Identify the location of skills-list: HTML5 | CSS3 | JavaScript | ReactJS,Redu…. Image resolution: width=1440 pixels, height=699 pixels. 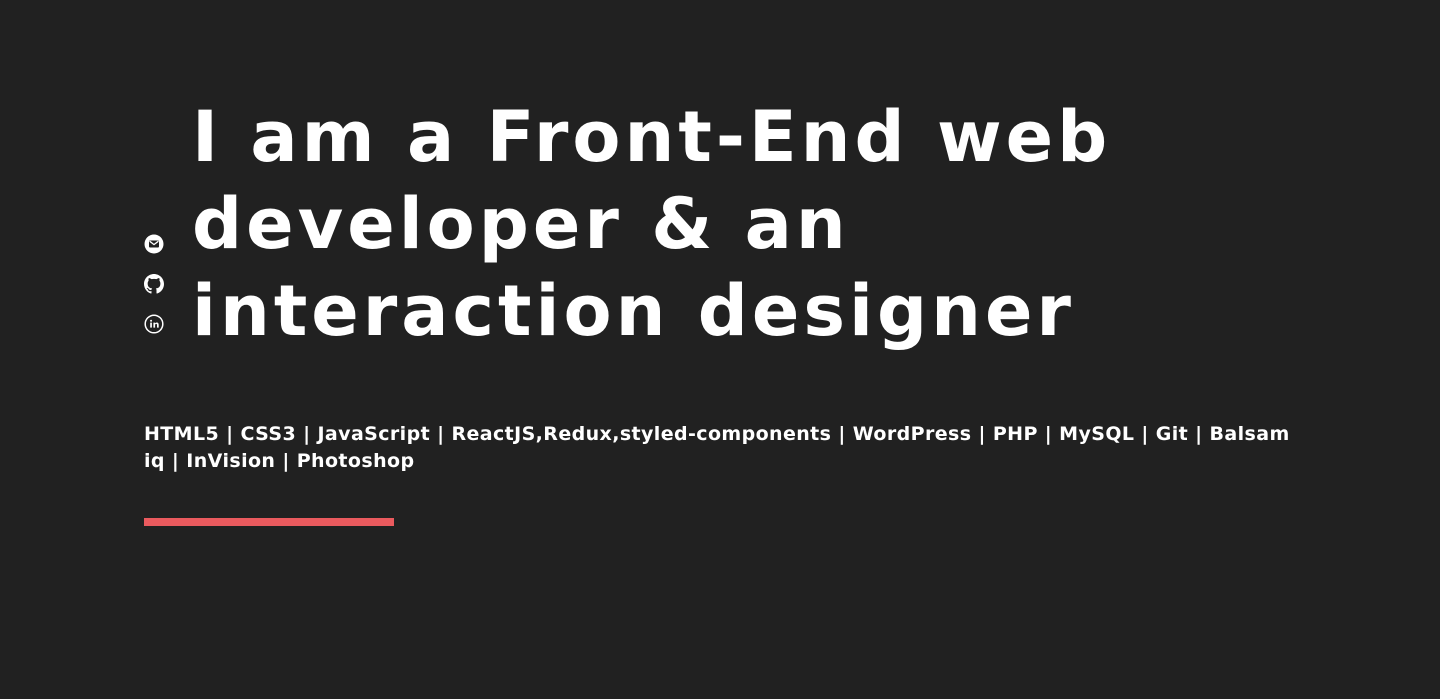
(717, 447).